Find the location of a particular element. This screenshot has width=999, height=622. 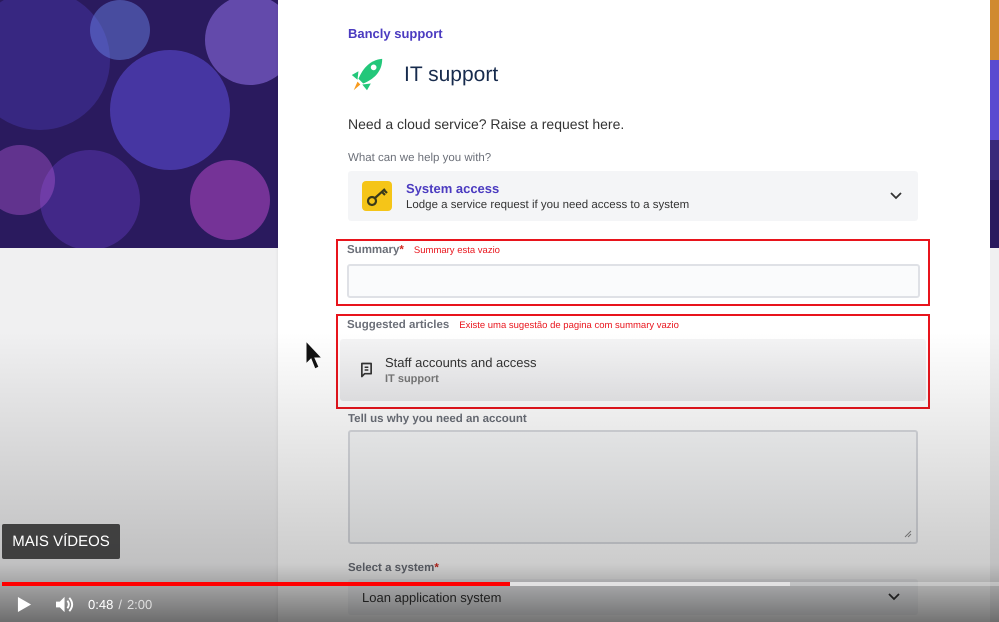

field-label: Tell us why you need an account is located at coordinates (438, 419).